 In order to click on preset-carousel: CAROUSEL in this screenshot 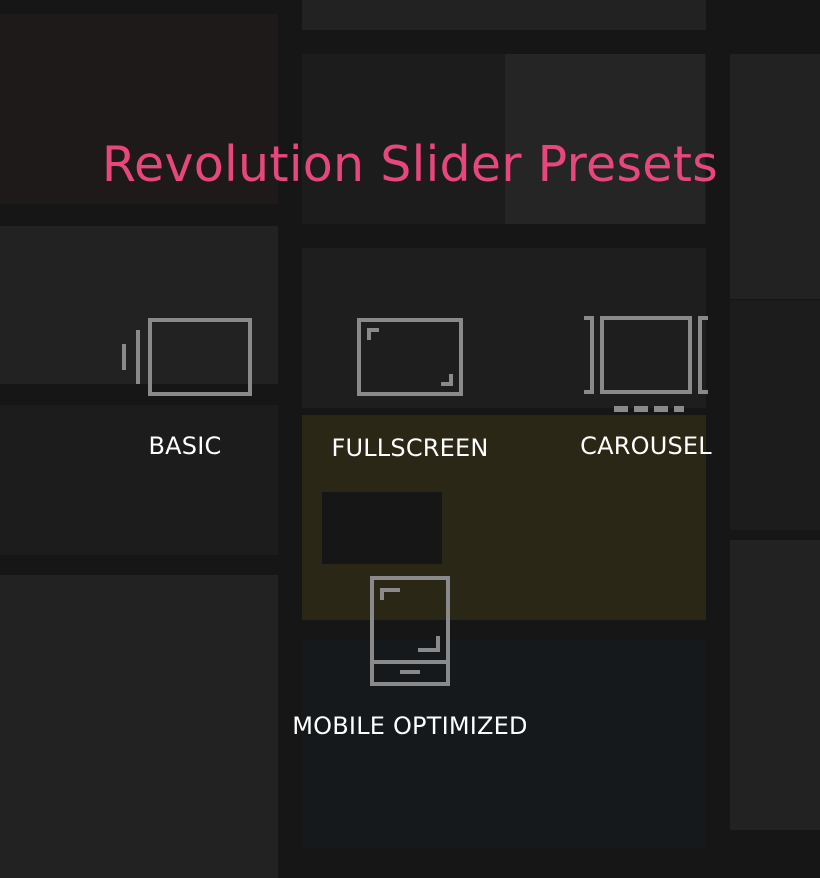, I will do `click(646, 387)`.